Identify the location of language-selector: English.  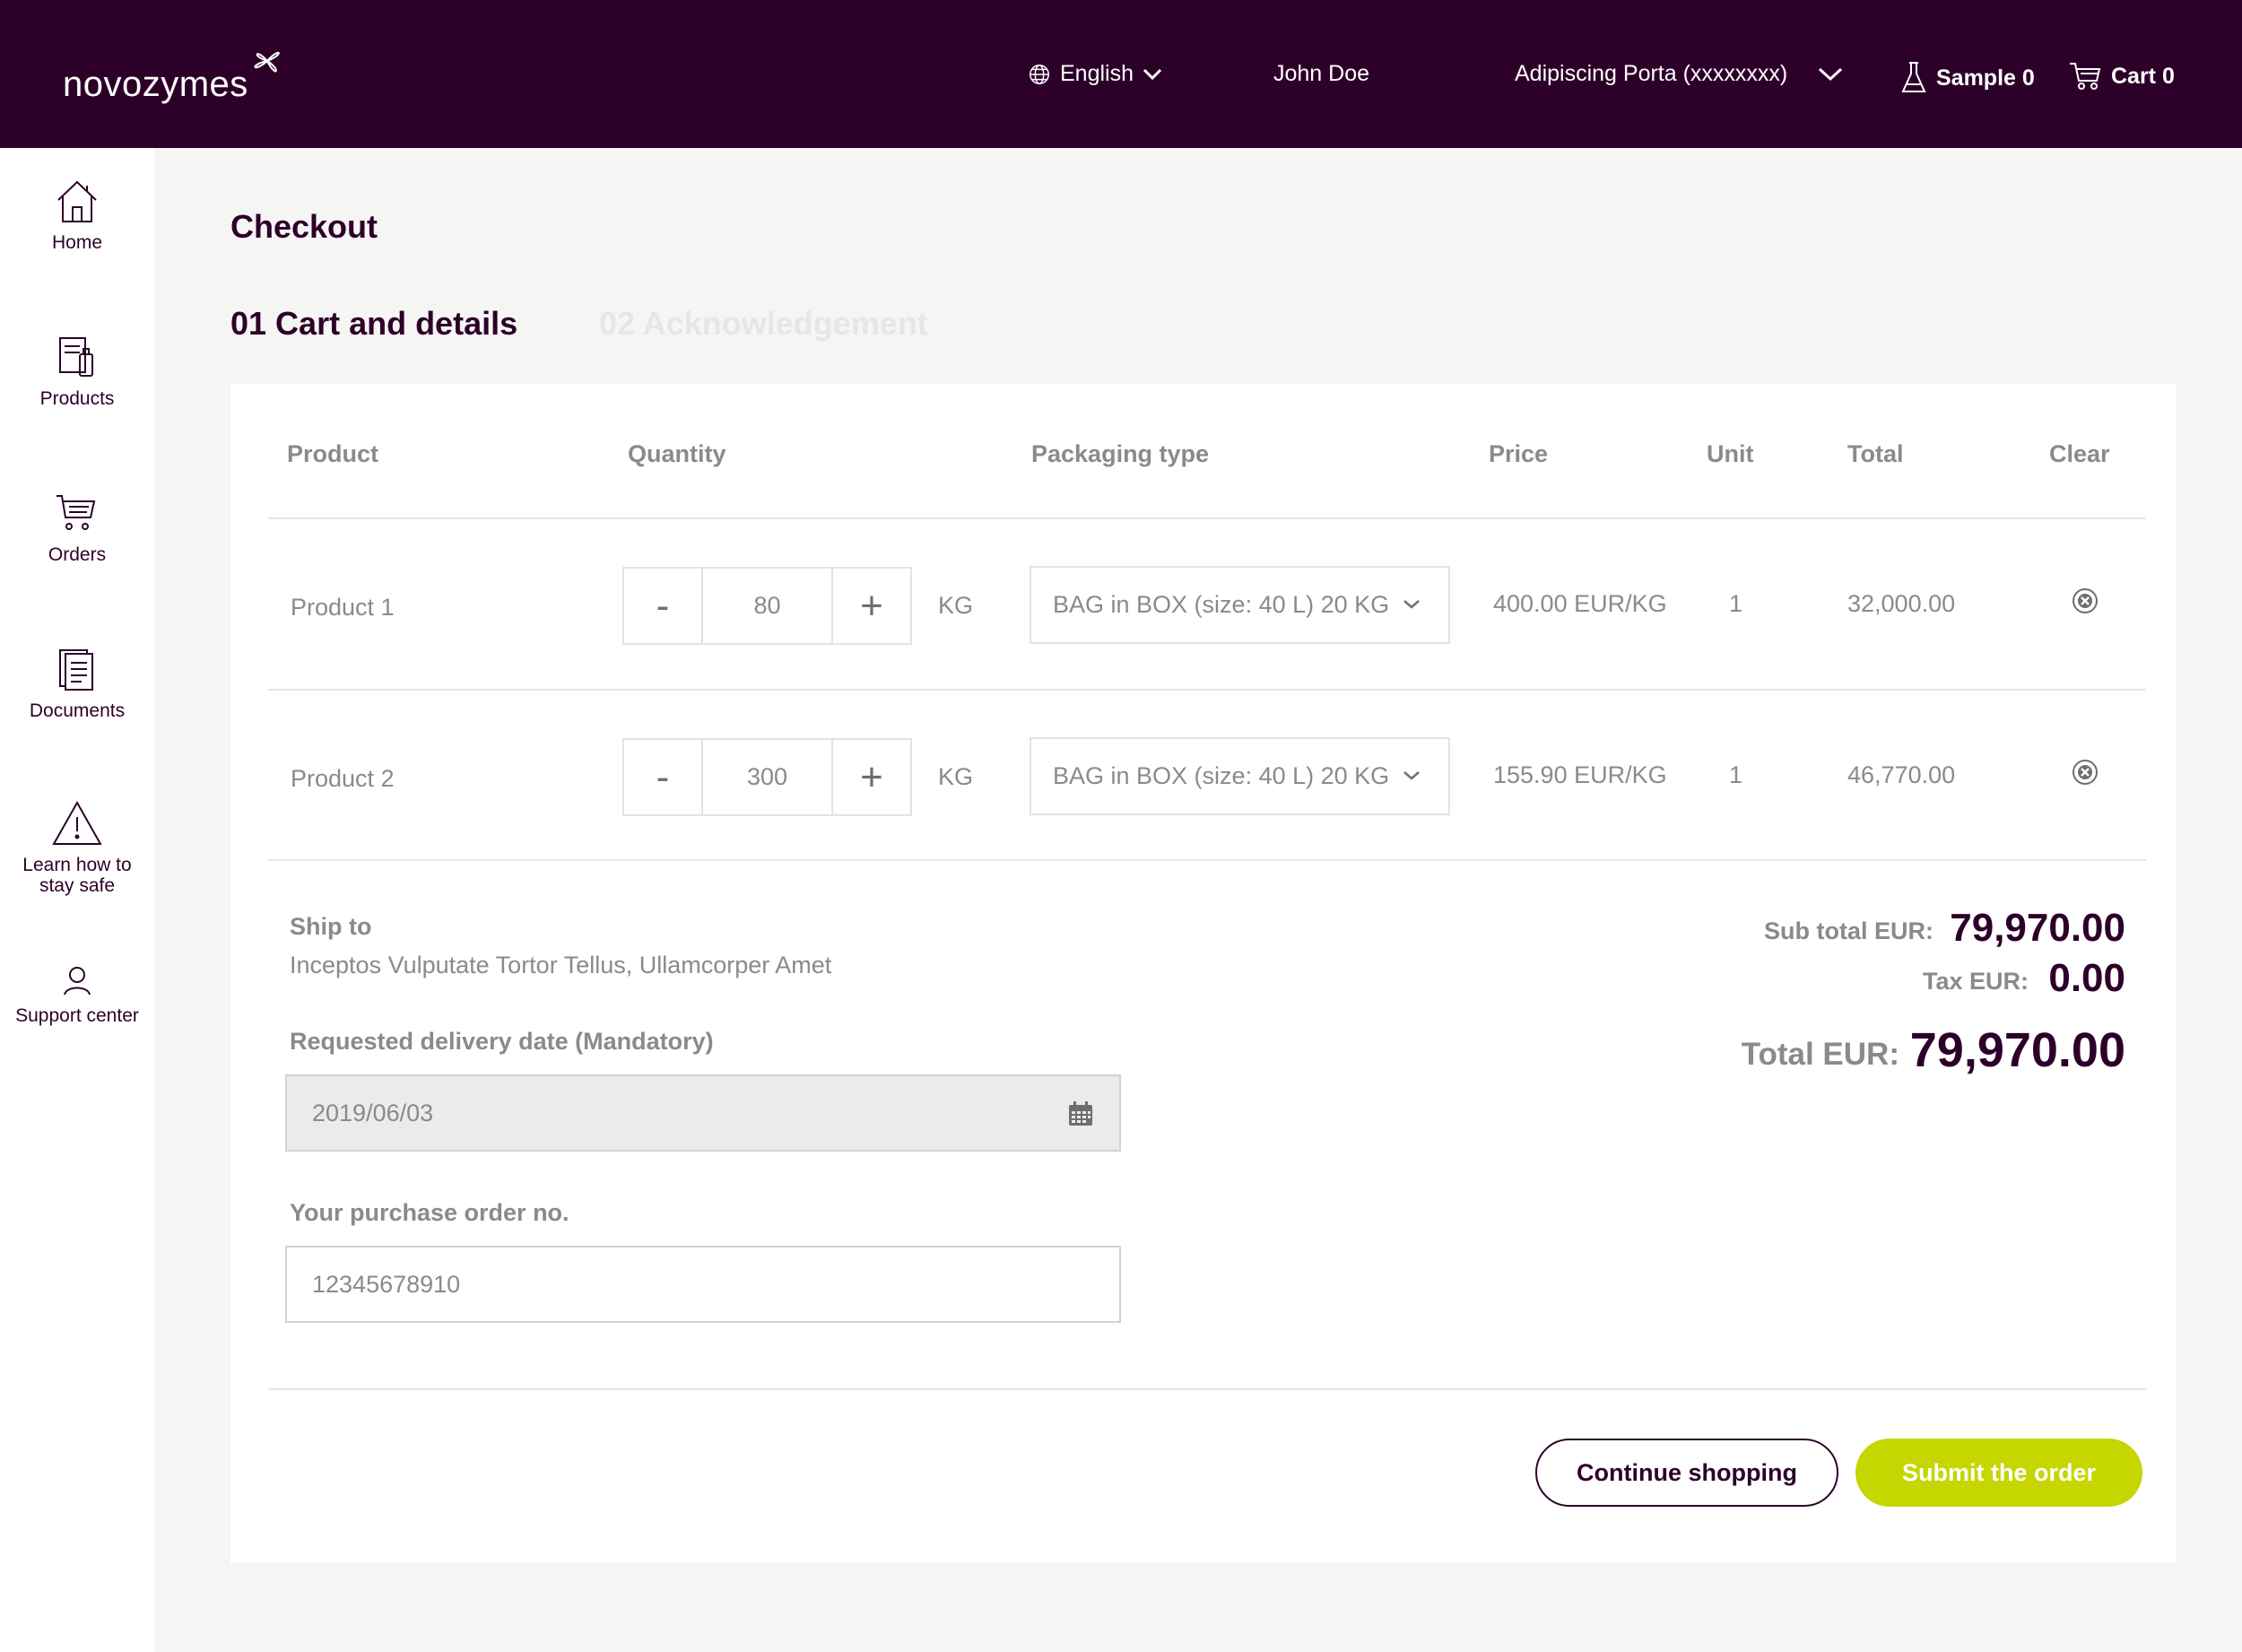
(1095, 74).